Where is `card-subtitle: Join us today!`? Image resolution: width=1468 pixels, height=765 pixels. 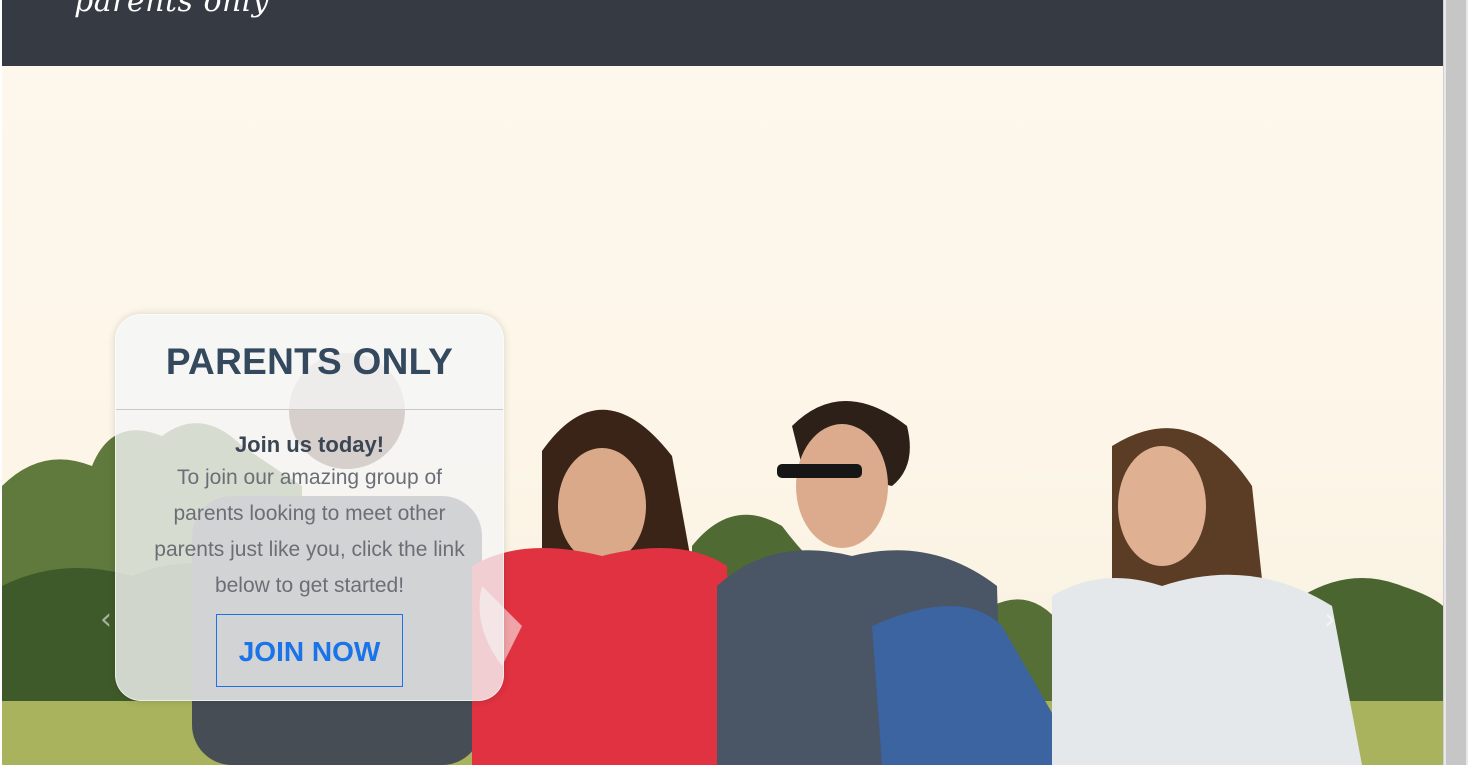 card-subtitle: Join us today! is located at coordinates (309, 444).